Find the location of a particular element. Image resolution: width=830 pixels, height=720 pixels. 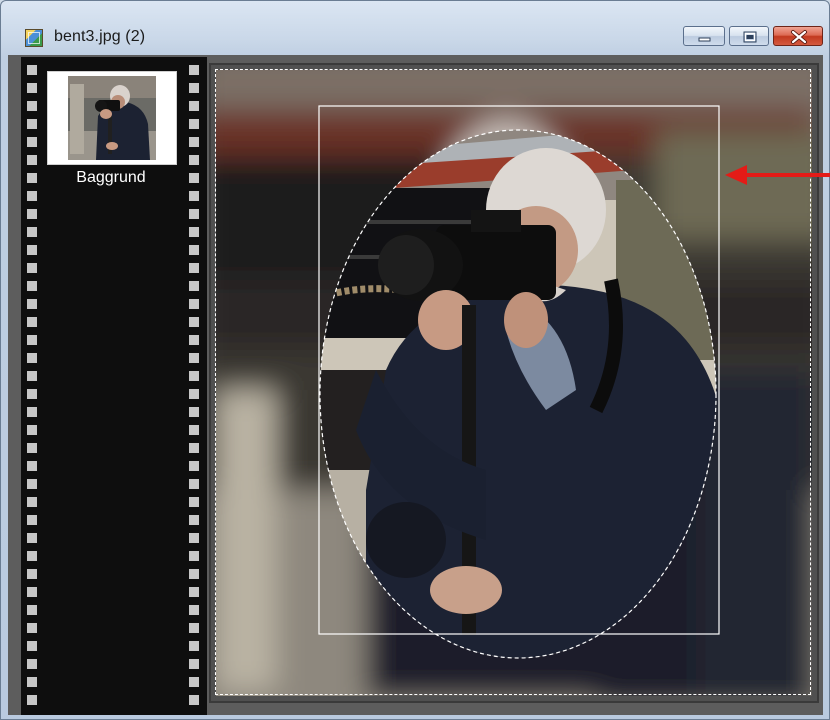

photographer-thumbnail is located at coordinates (112, 118).